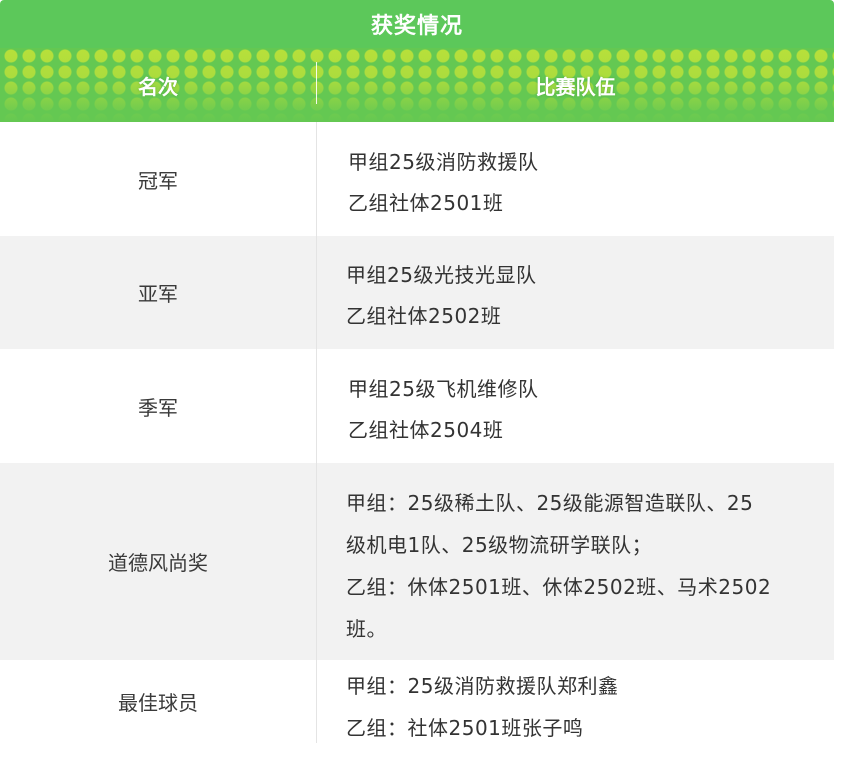 The height and width of the screenshot is (773, 865). What do you see at coordinates (443, 389) in the screenshot?
I see `team-line: 甲组25级飞机维修队` at bounding box center [443, 389].